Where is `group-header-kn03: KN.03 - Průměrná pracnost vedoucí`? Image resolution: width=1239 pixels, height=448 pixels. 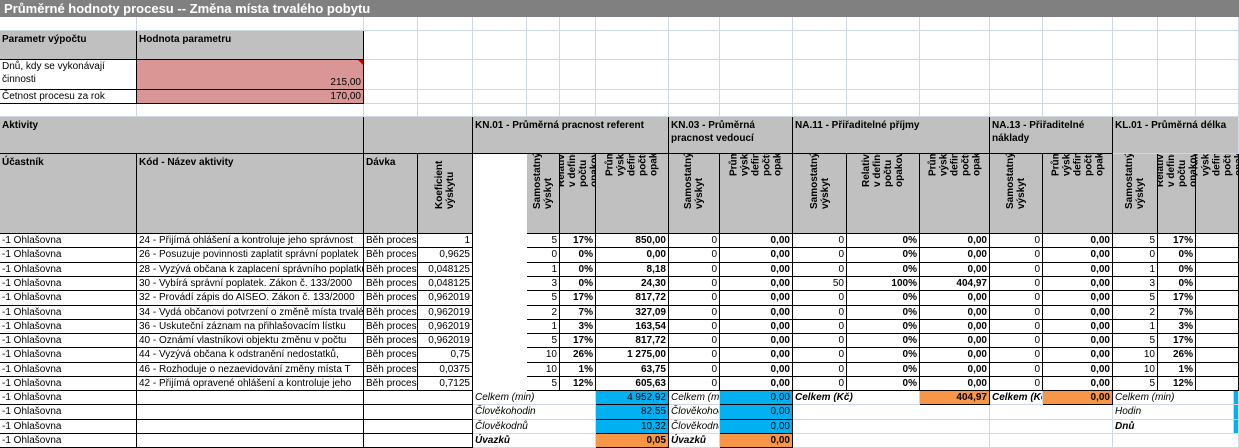
group-header-kn03: KN.03 - Průměrná pracnost vedoucí is located at coordinates (731, 135).